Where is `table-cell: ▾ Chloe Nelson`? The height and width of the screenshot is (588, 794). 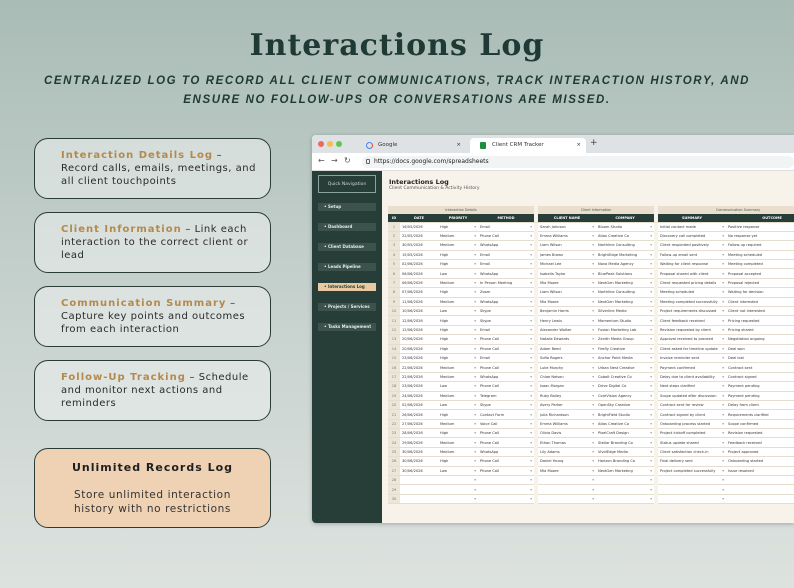
table-cell: ▾ Chloe Nelson is located at coordinates (567, 377).